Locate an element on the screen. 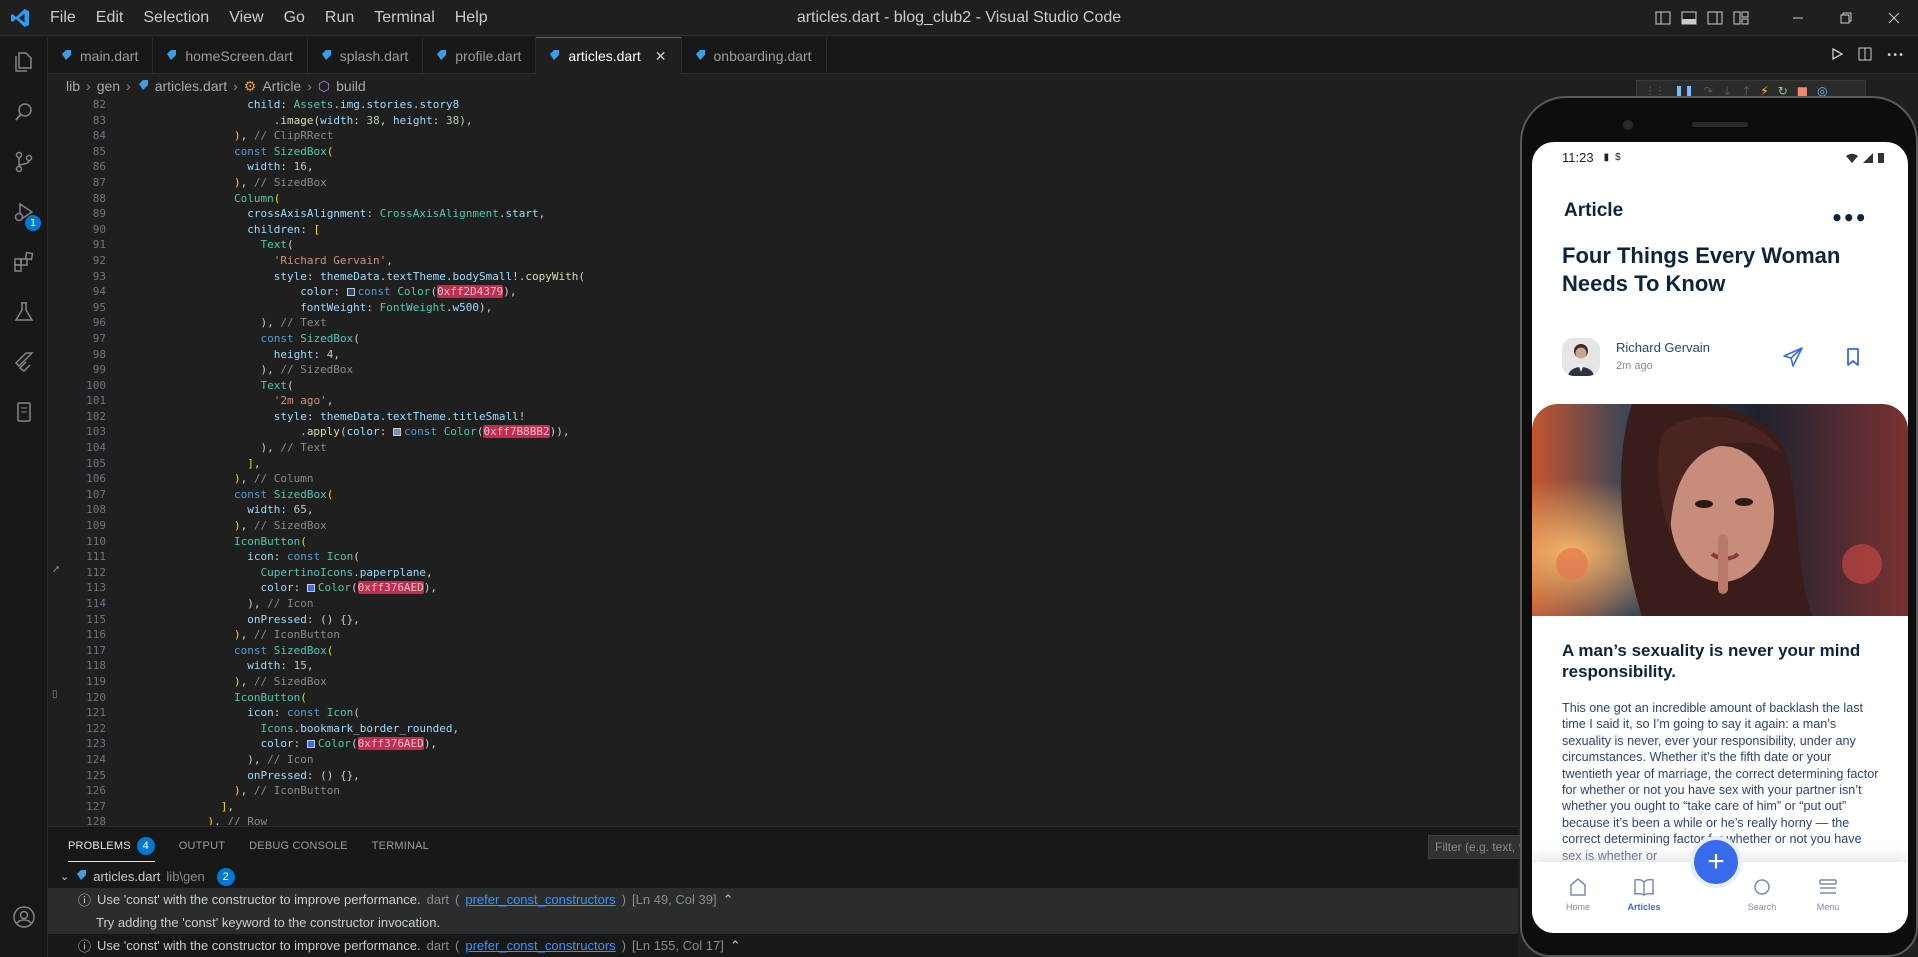 The height and width of the screenshot is (957, 1918). author-avatar is located at coordinates (1581, 357).